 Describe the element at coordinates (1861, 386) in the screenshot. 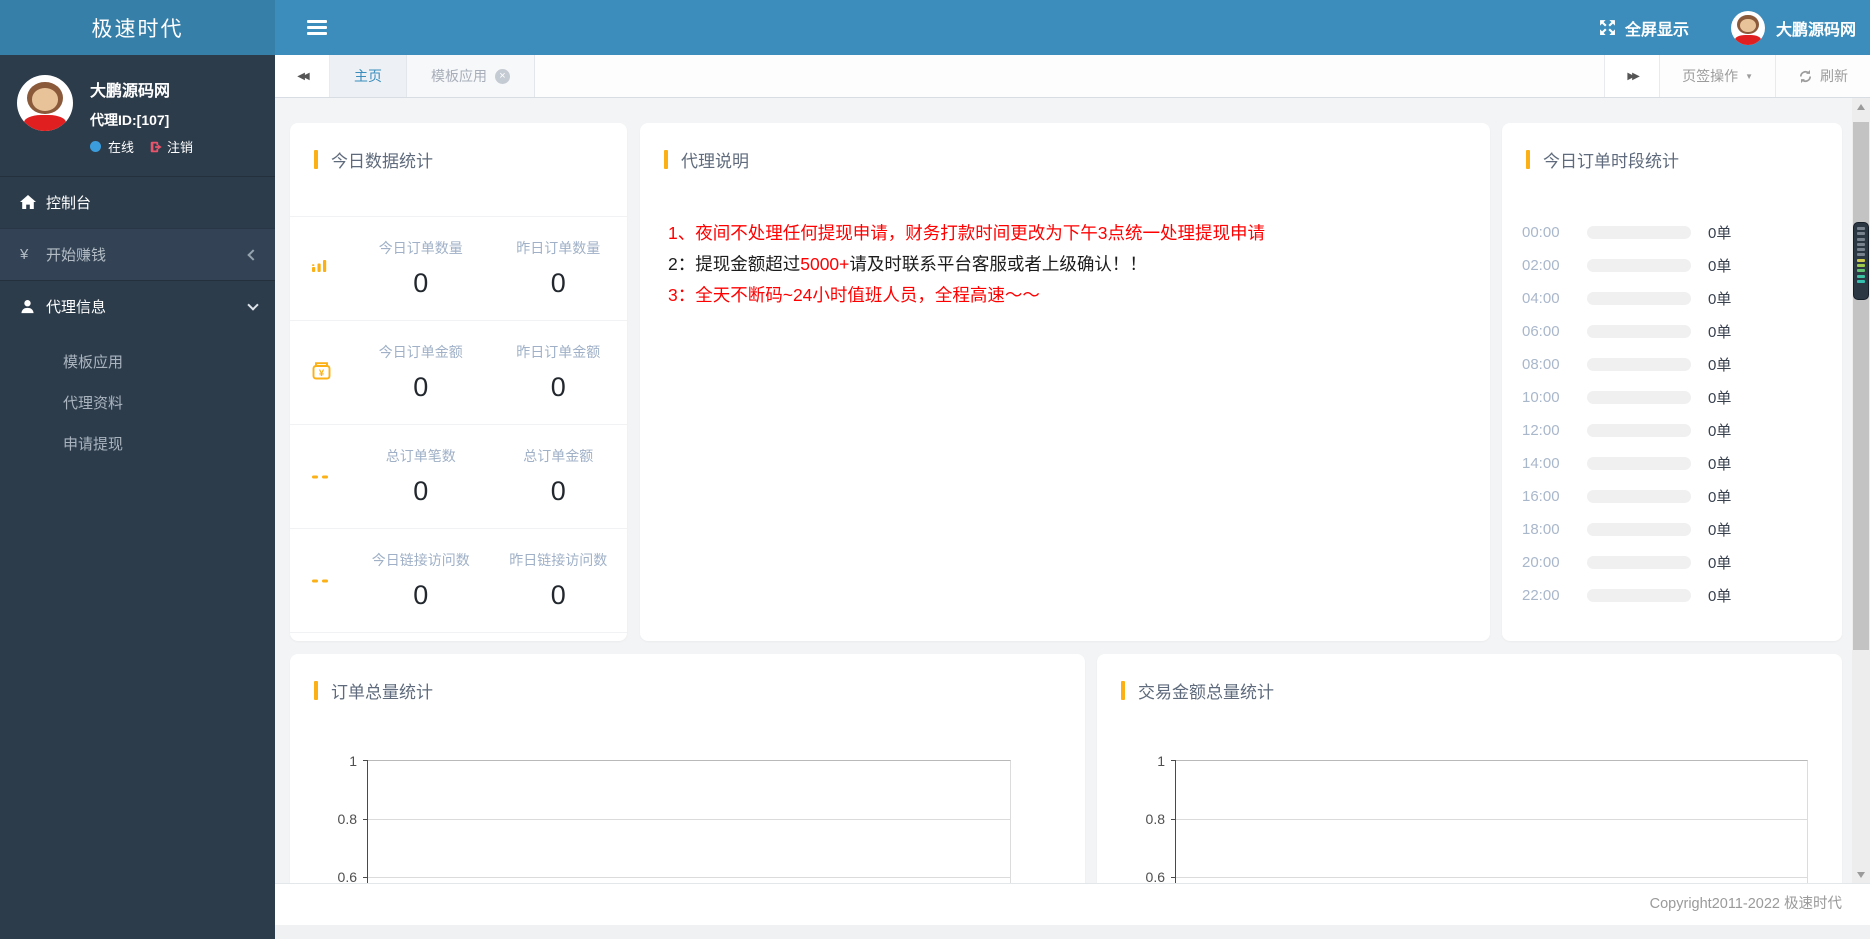

I see `scrollbar-thumb` at that location.